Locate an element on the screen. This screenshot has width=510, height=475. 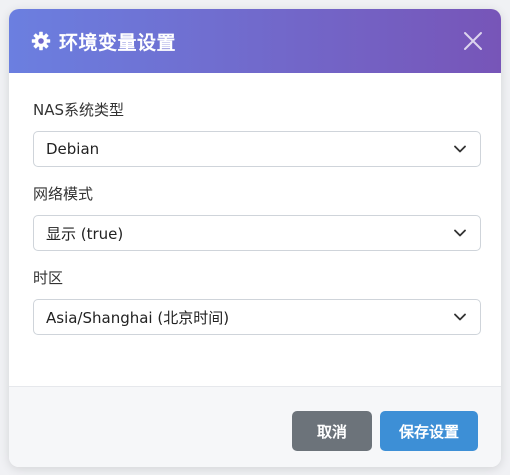
dialog-title: 环境变量设置 is located at coordinates (118, 42).